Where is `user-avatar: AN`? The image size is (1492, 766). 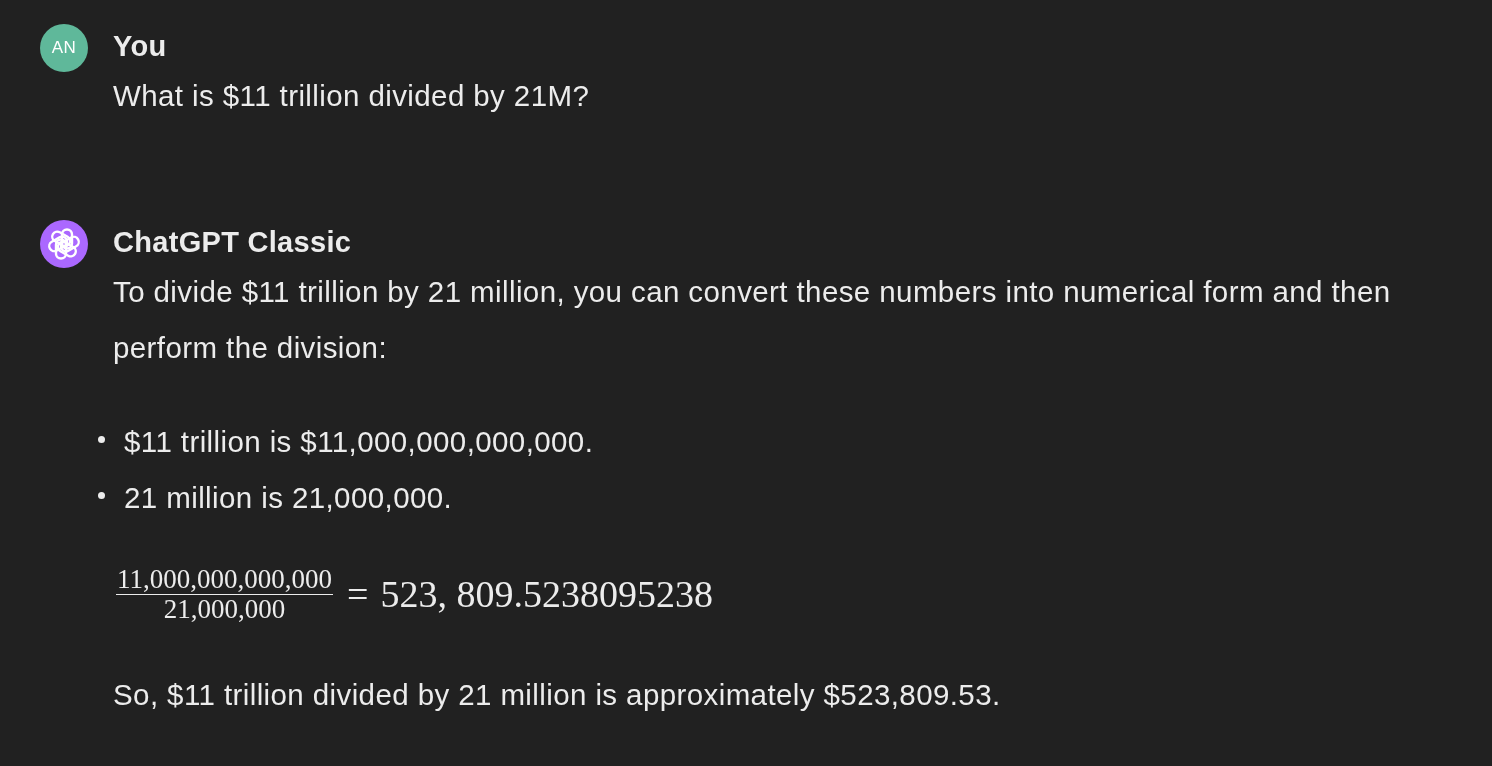
user-avatar: AN is located at coordinates (64, 48).